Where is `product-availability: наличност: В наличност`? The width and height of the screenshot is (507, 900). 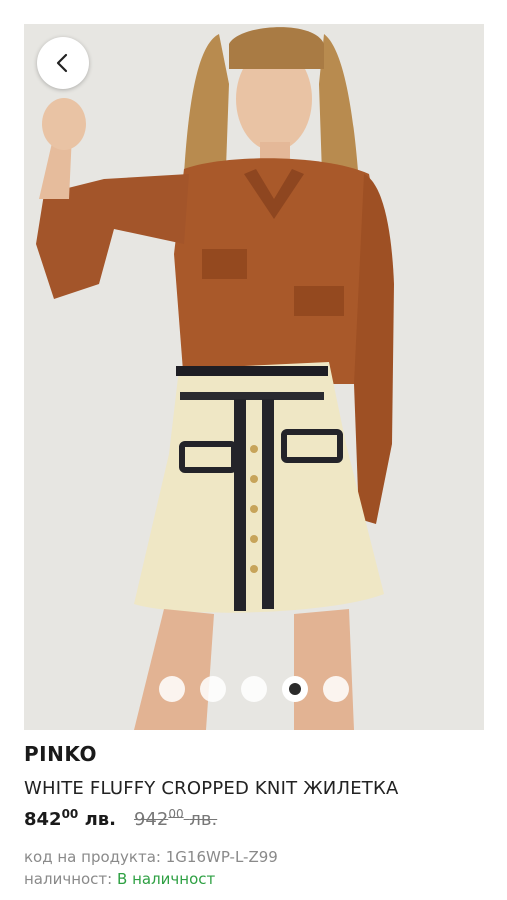 product-availability: наличност: В наличност is located at coordinates (120, 879).